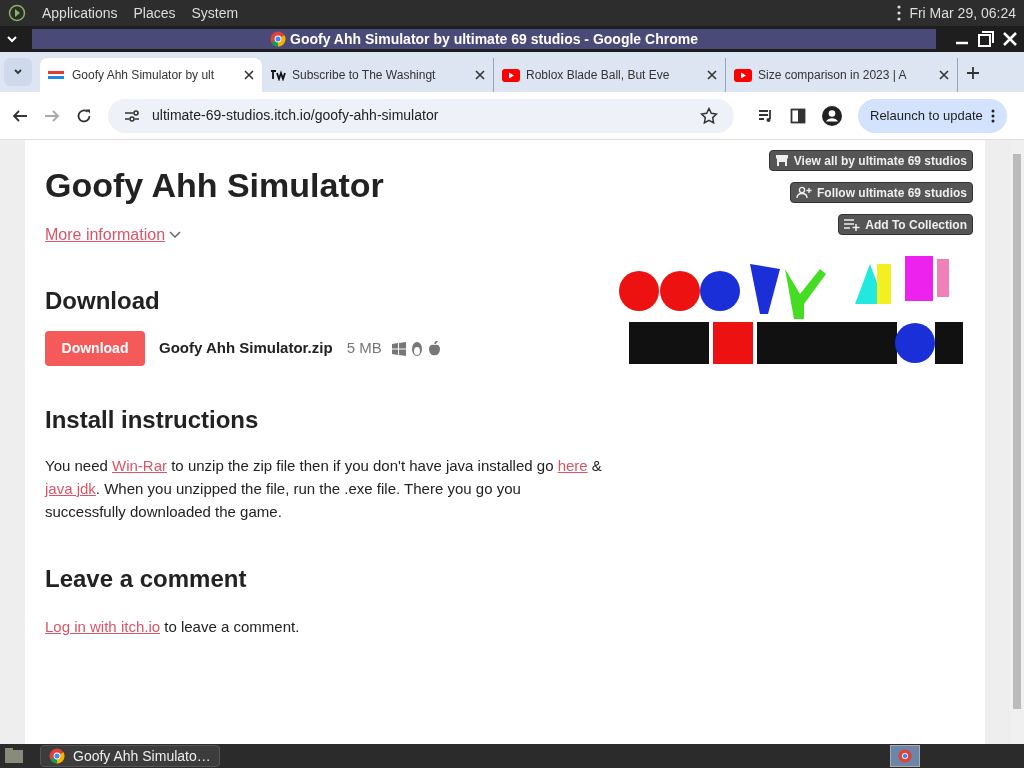 The height and width of the screenshot is (768, 1024). I want to click on page-title: Goofy Ahh Simulator, so click(215, 185).